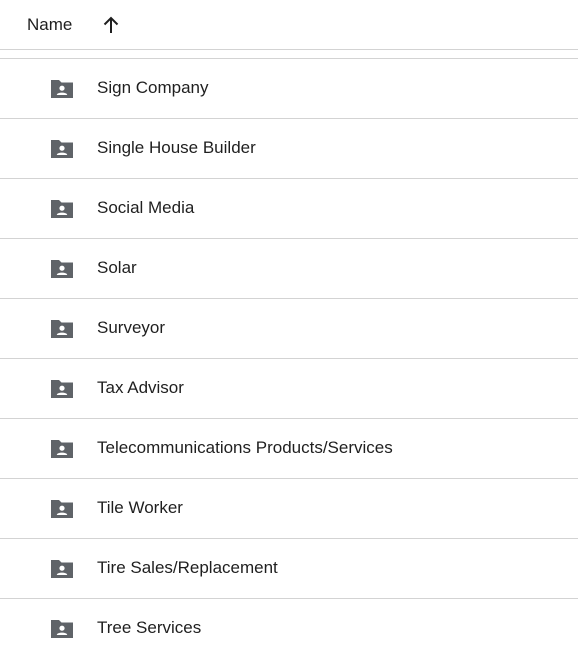 The image size is (578, 647). What do you see at coordinates (289, 25) in the screenshot?
I see `column-header: Name` at bounding box center [289, 25].